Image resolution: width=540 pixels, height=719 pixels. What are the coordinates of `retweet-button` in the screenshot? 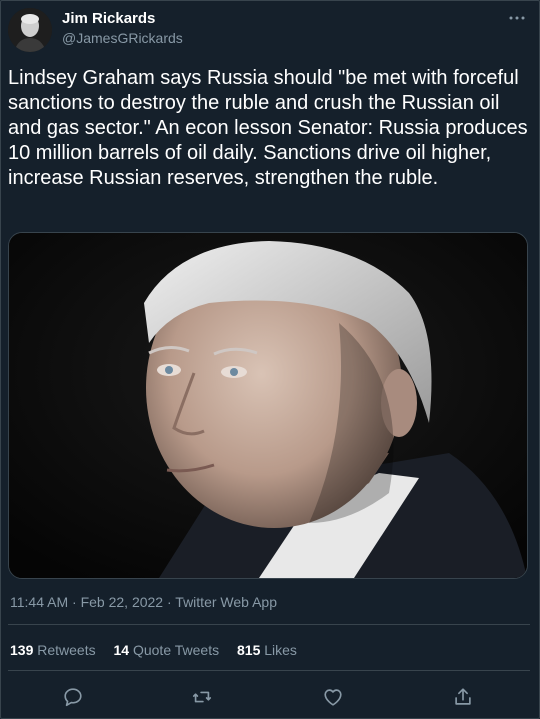 It's located at (202, 697).